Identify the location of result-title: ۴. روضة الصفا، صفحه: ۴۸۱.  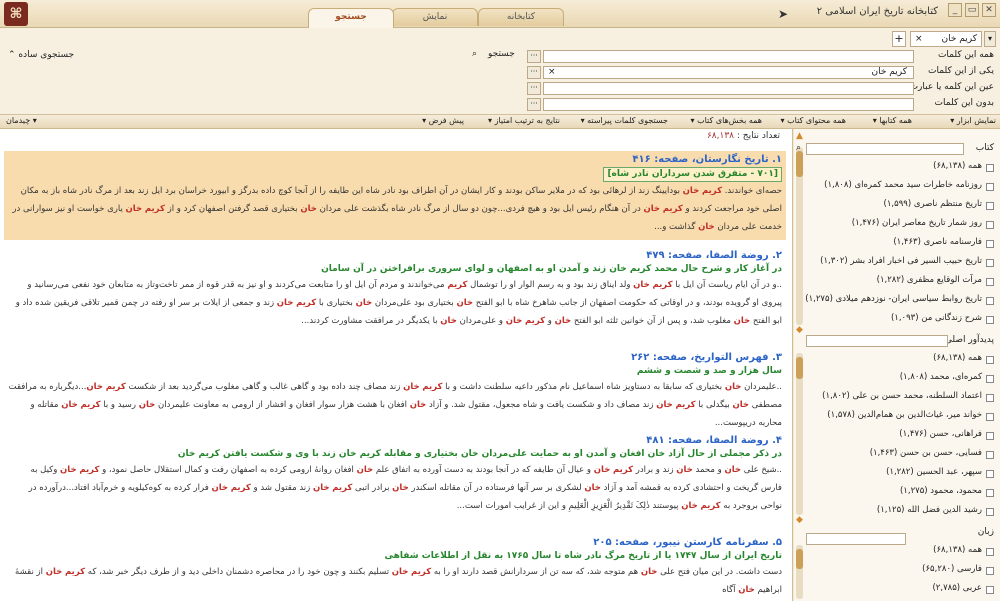
(395, 441).